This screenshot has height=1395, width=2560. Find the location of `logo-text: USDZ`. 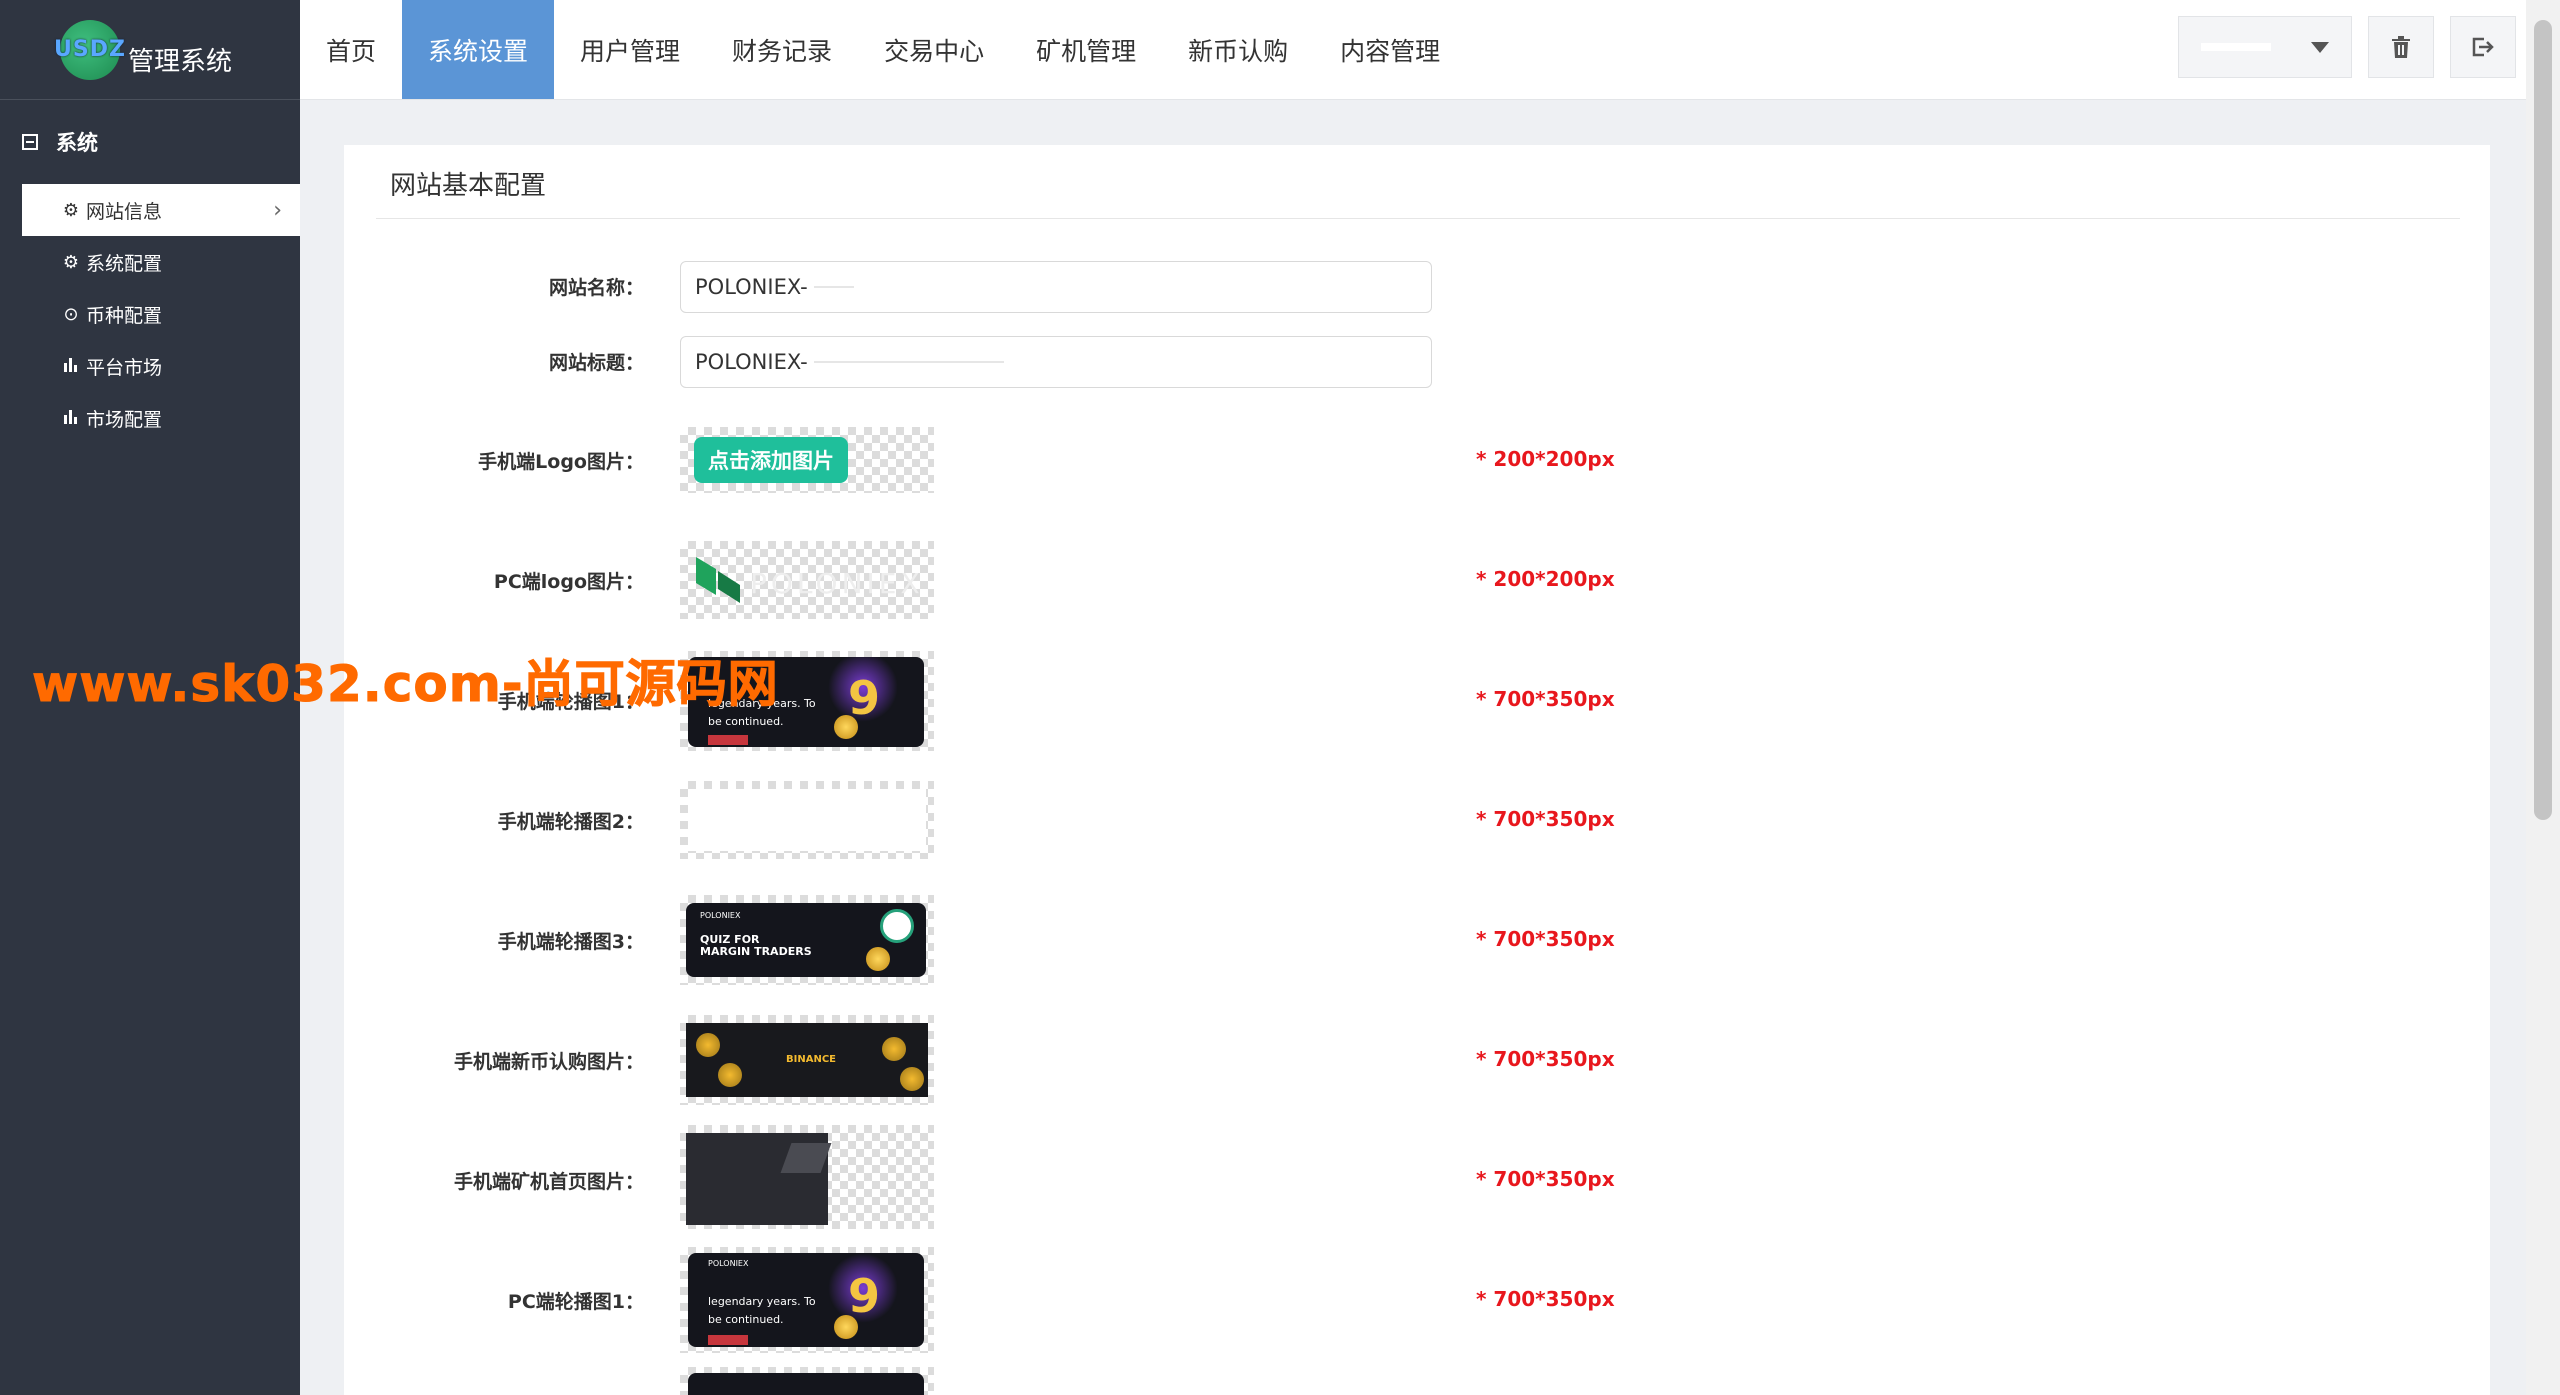

logo-text: USDZ is located at coordinates (90, 49).